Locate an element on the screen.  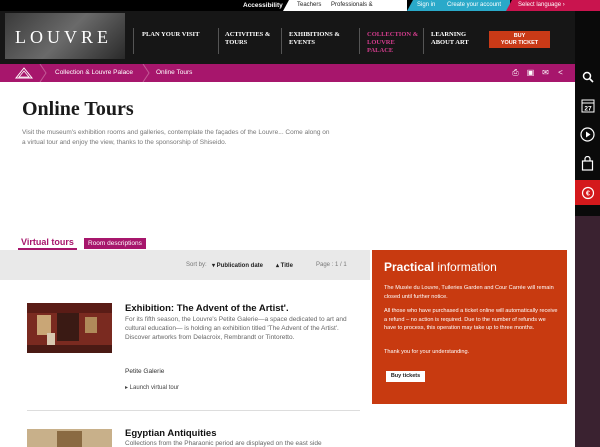
nav-label: EVENTS is located at coordinates (302, 42).